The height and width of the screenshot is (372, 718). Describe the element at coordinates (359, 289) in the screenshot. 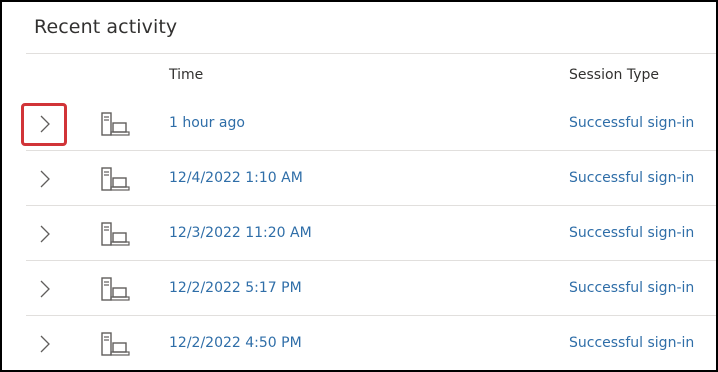

I see `table-row: 12/2/2022 5:17 PM Successful sign-in` at that location.